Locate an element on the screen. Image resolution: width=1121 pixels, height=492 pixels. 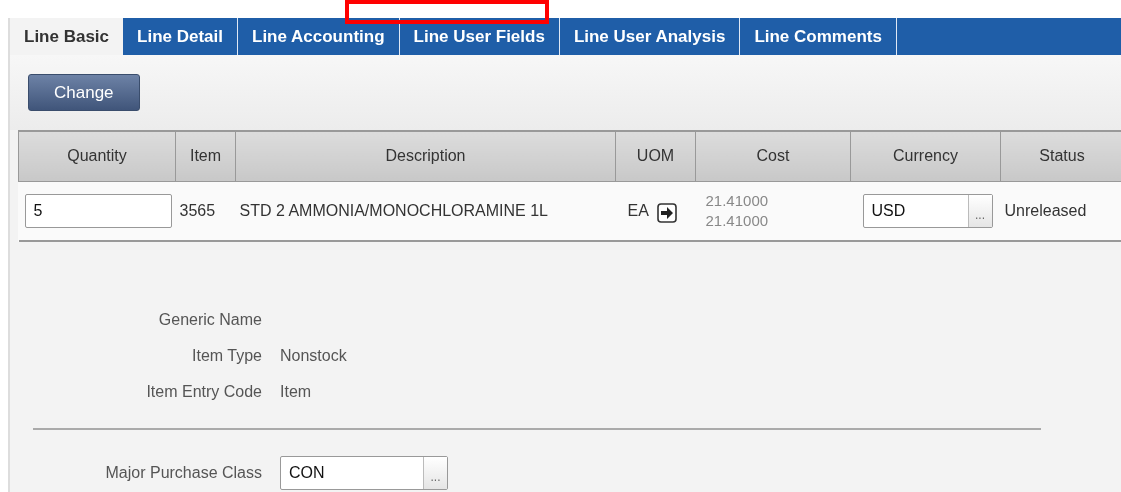
change-button: Change is located at coordinates (84, 92).